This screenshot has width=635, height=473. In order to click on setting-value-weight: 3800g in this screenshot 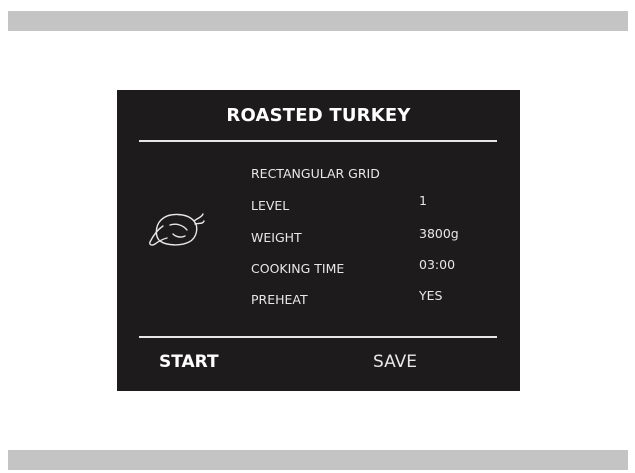, I will do `click(439, 233)`.